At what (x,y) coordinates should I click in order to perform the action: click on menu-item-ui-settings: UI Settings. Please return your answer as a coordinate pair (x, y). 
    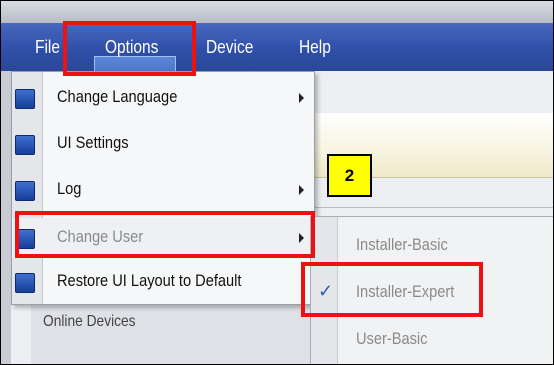
    Looking at the image, I should click on (163, 144).